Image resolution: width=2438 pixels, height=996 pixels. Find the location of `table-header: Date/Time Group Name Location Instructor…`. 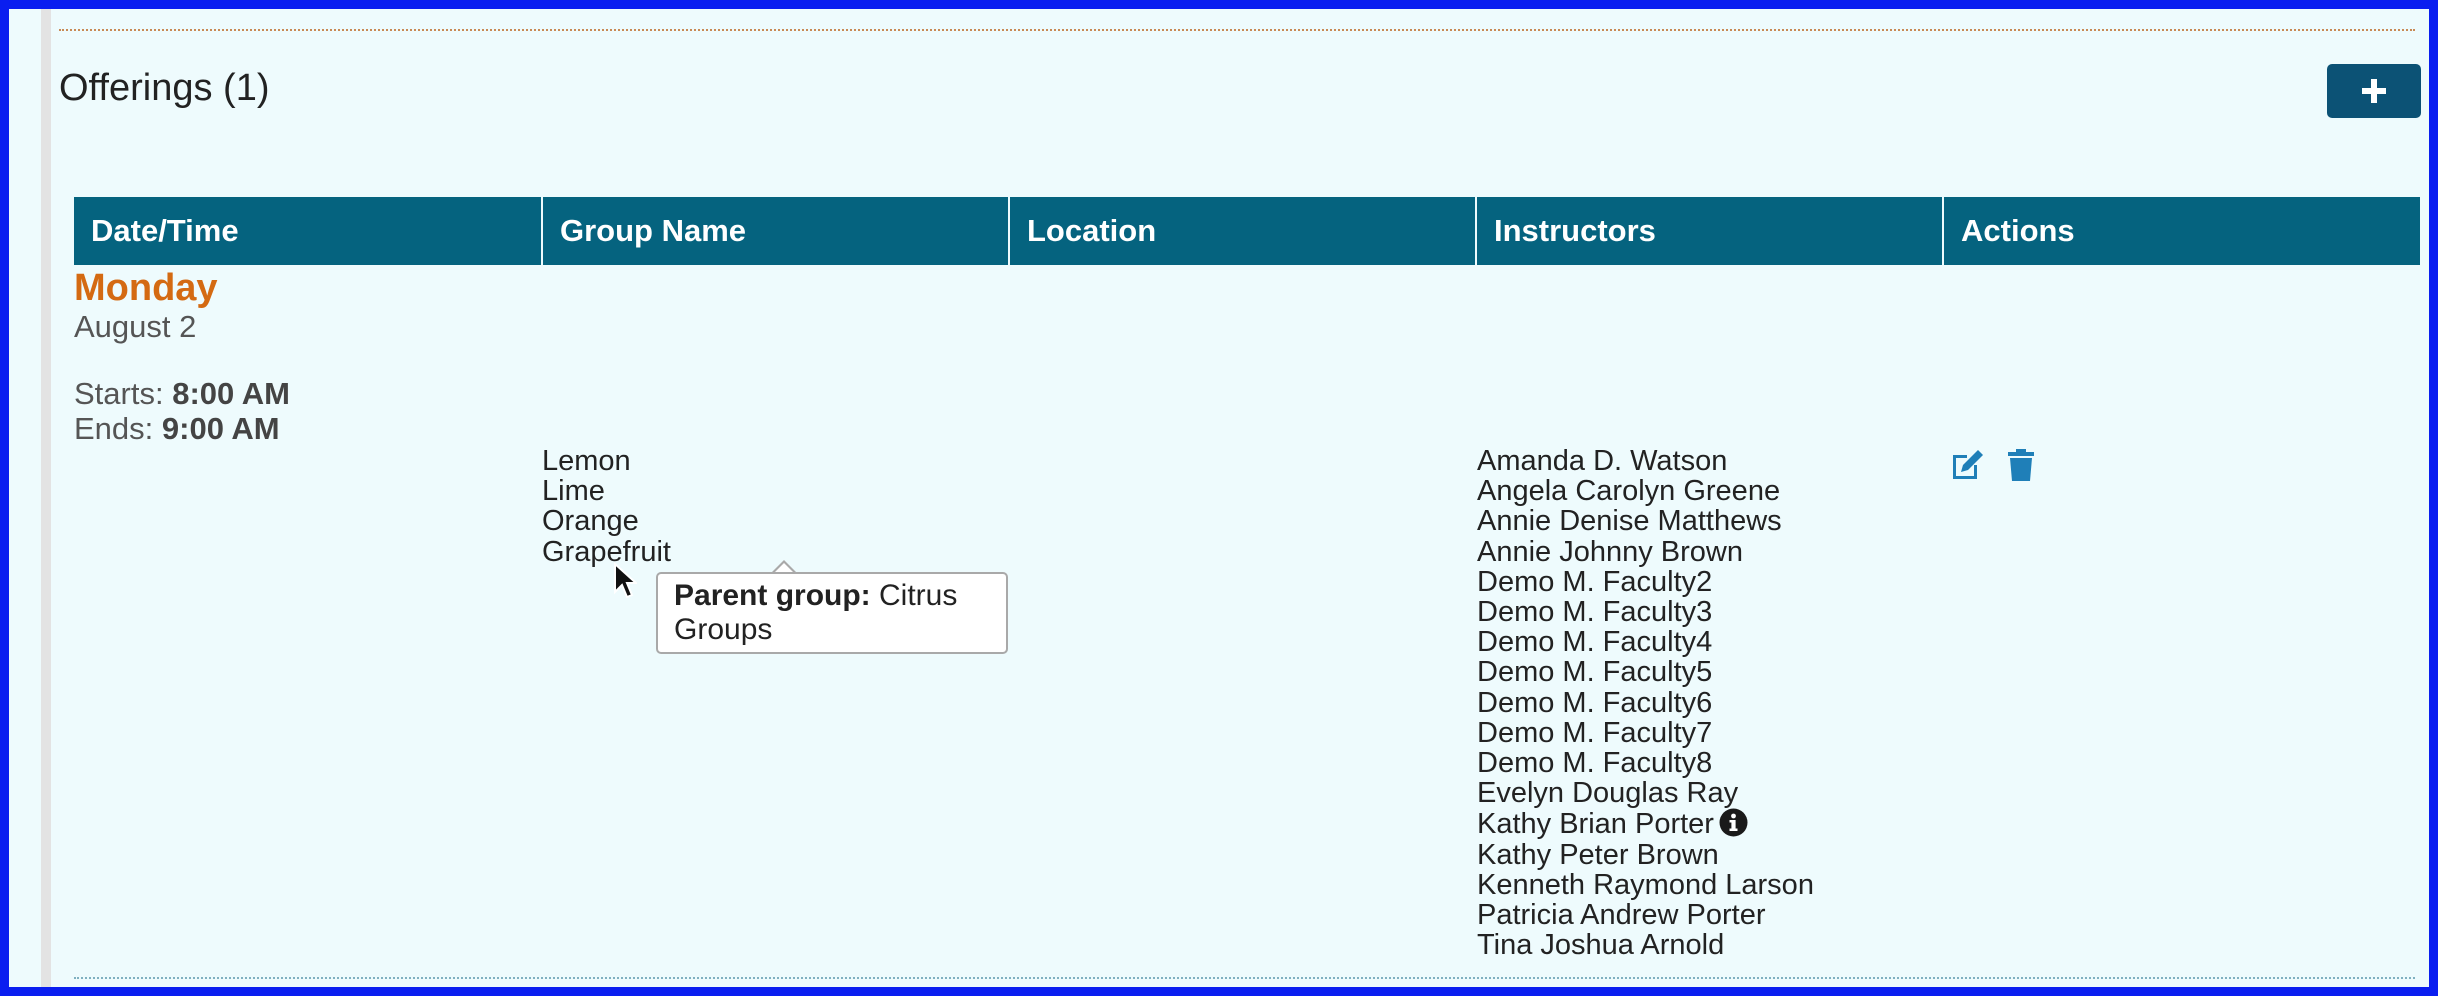

table-header: Date/Time Group Name Location Instructor… is located at coordinates (1247, 231).